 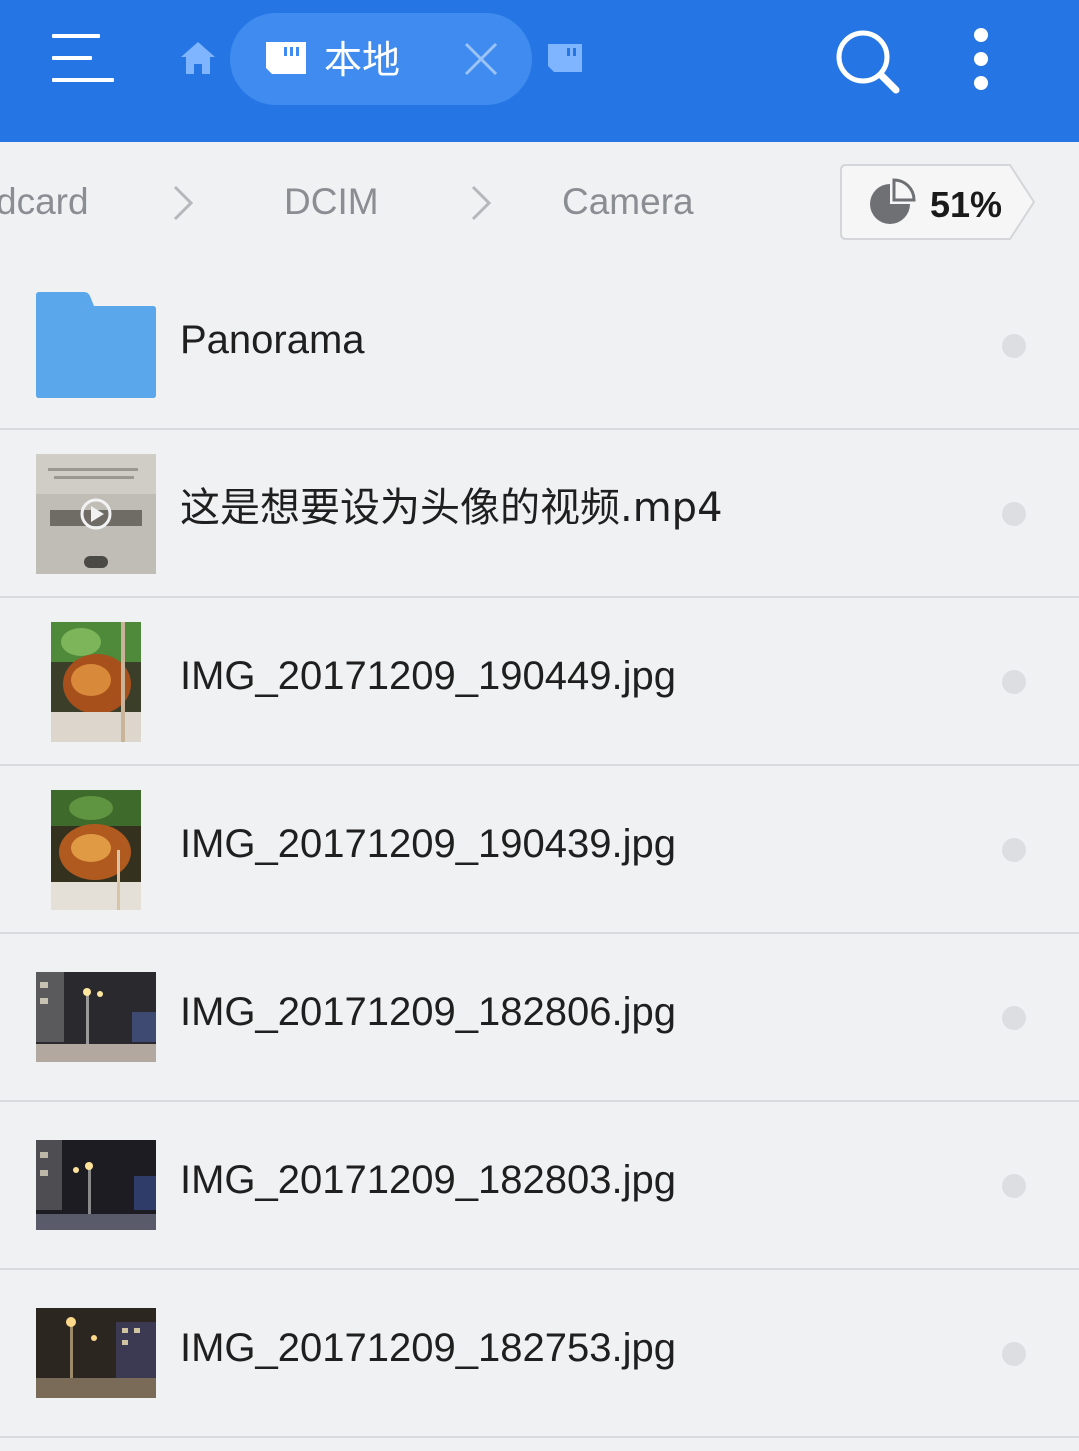 What do you see at coordinates (539, 346) in the screenshot?
I see `list-item: Panorama` at bounding box center [539, 346].